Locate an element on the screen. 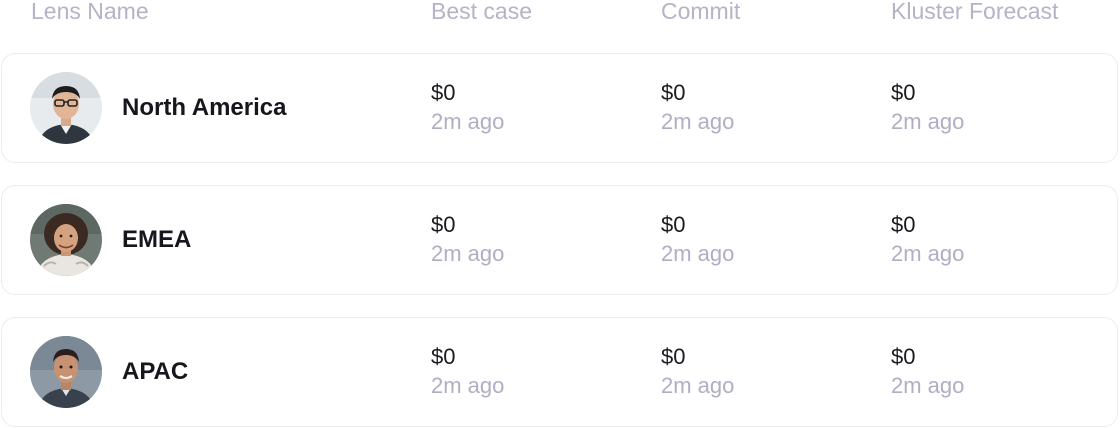  lens-name: EMEA is located at coordinates (156, 240).